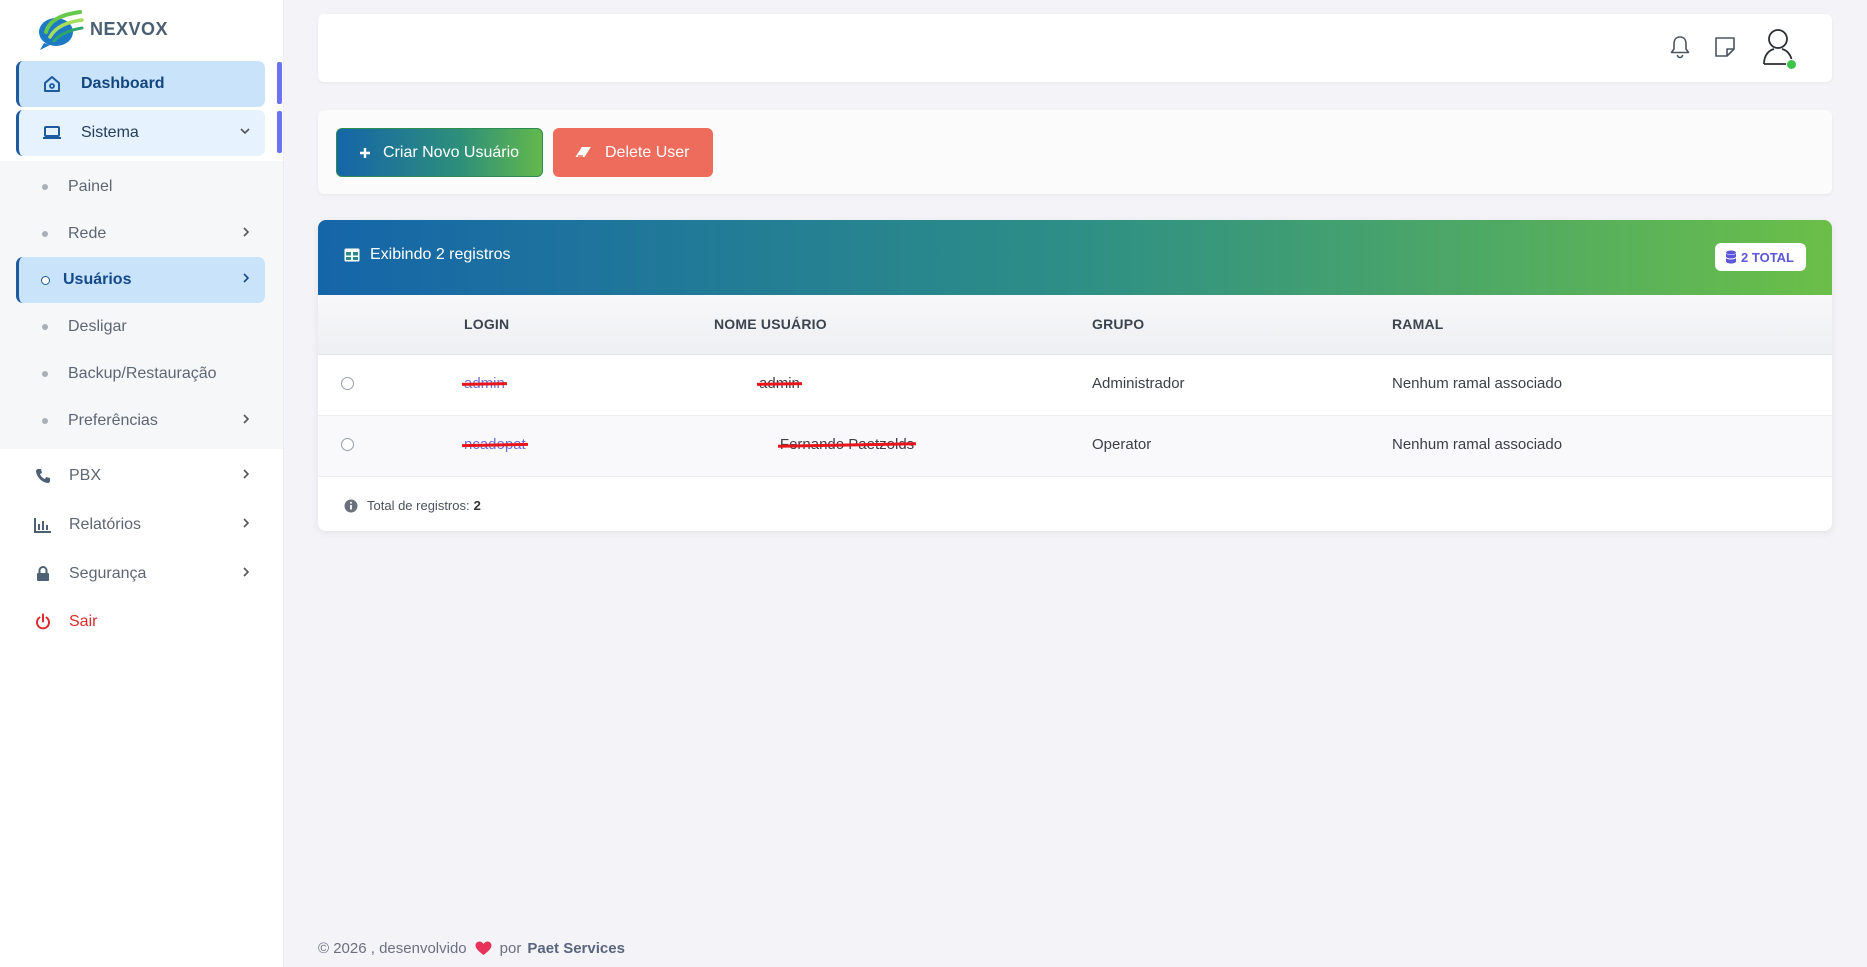 The image size is (1867, 967). What do you see at coordinates (140, 234) in the screenshot?
I see `sidebar-item-rede: Rede` at bounding box center [140, 234].